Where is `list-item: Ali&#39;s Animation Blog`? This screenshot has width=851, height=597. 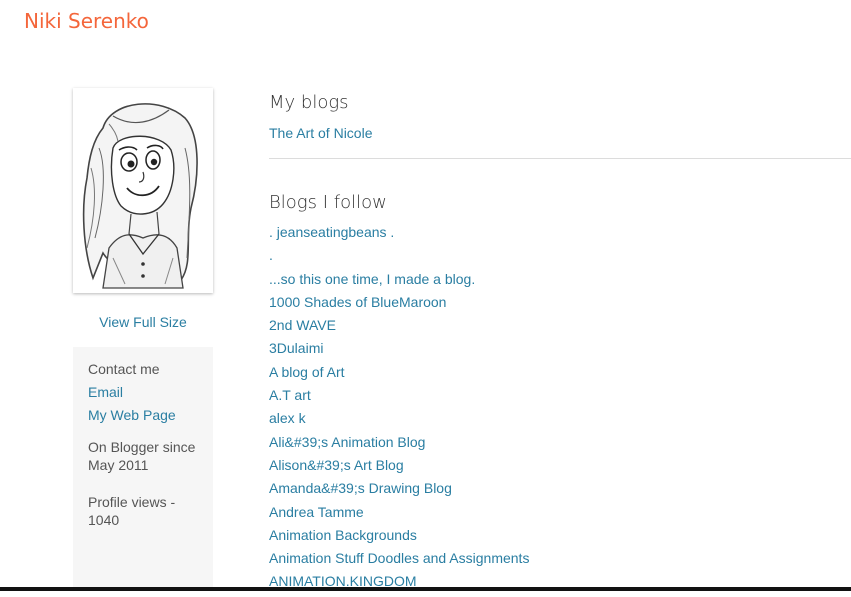 list-item: Ali&#39;s Animation Blog is located at coordinates (399, 445).